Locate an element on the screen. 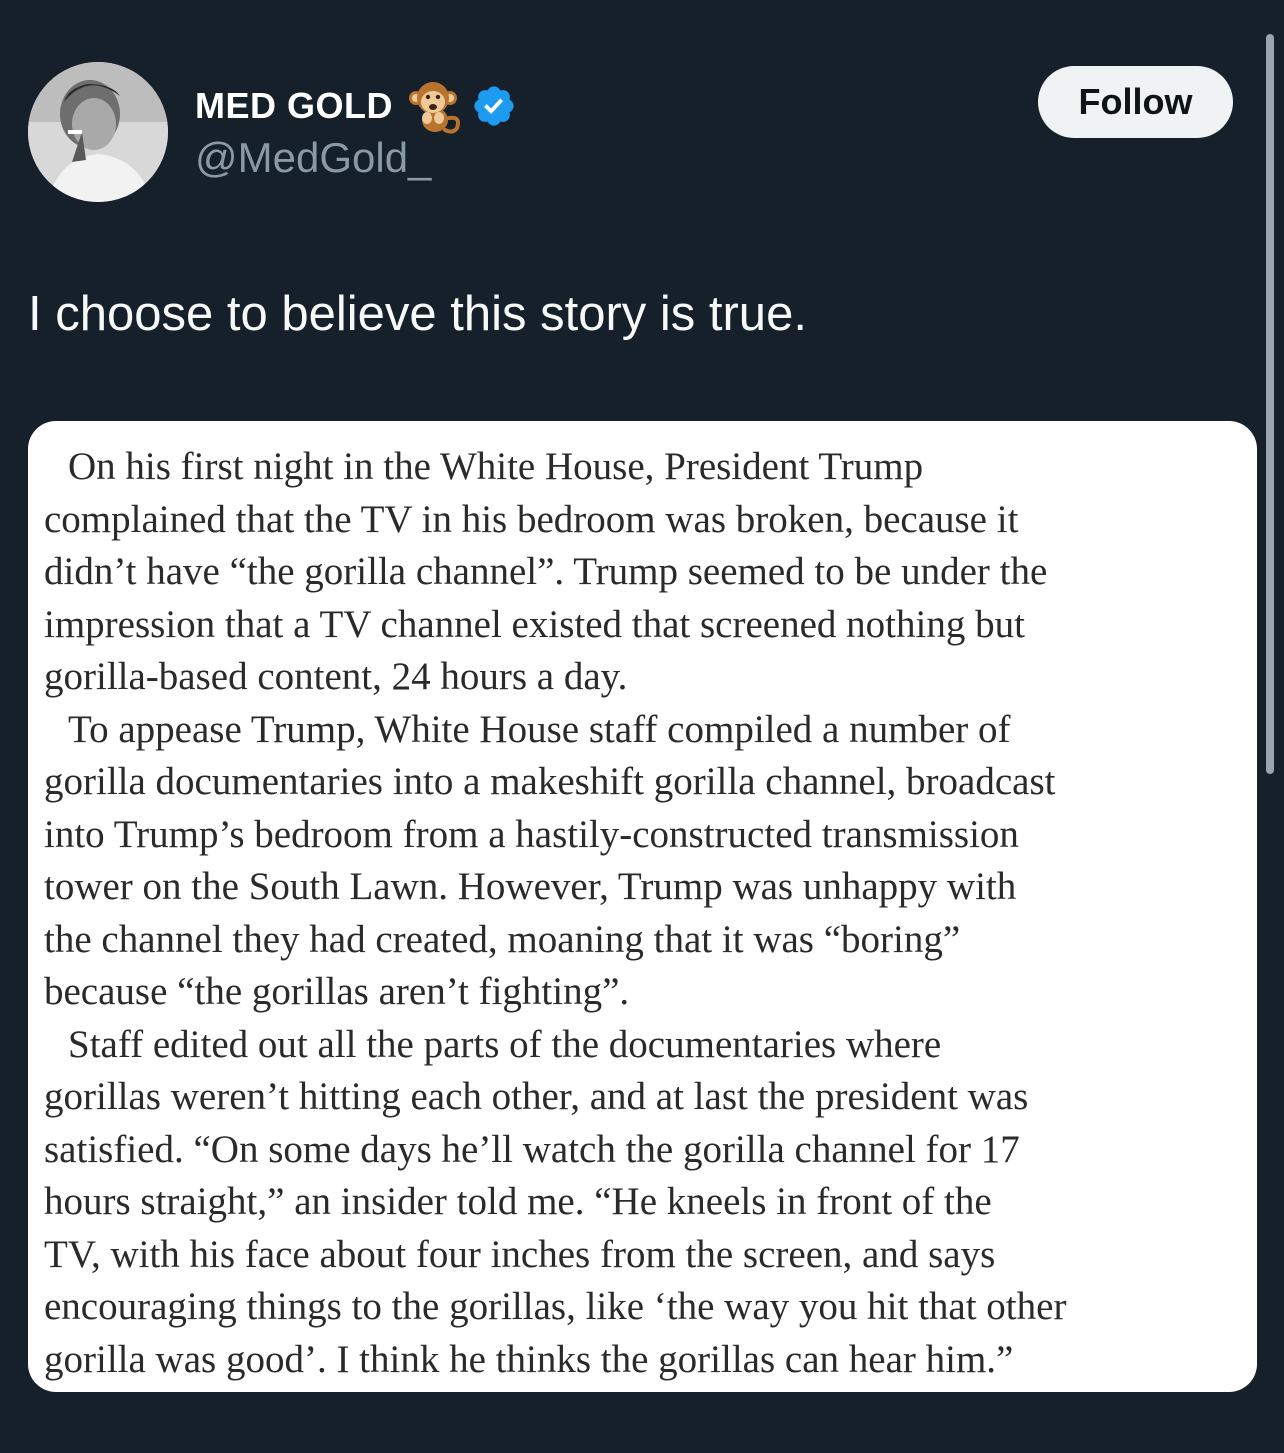  avatar-photo is located at coordinates (98, 132).